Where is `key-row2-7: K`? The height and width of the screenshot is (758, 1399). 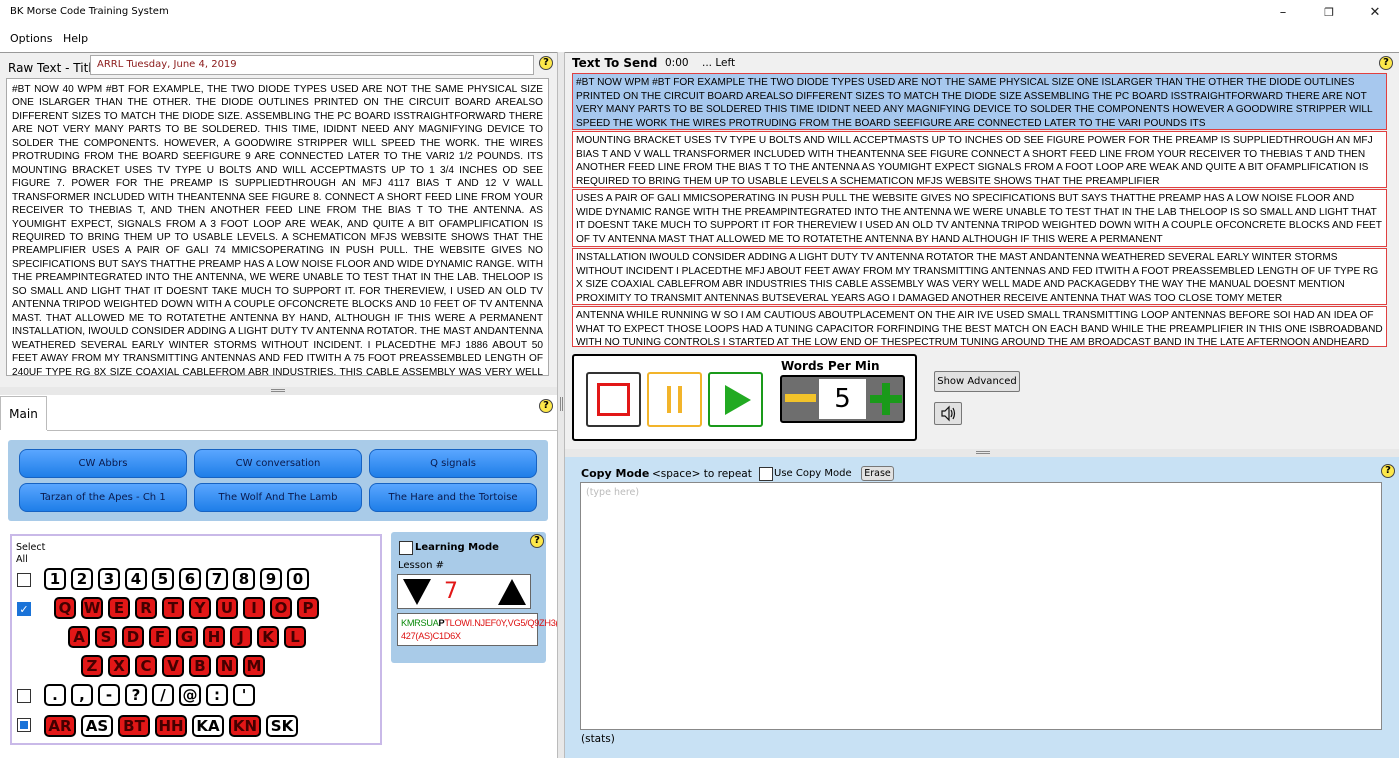 key-row2-7: K is located at coordinates (268, 637).